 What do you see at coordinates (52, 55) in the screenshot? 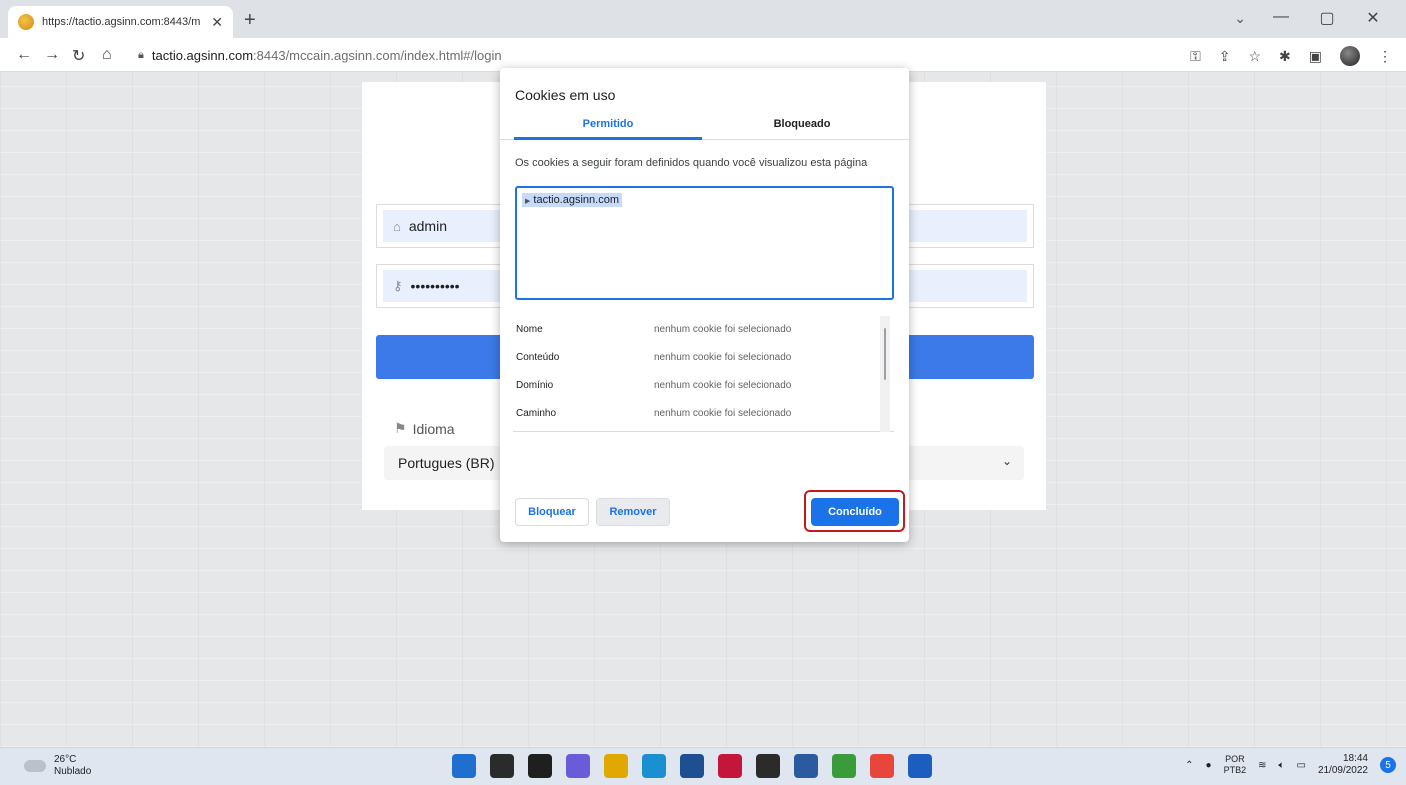
I see `forward-icon: →` at bounding box center [52, 55].